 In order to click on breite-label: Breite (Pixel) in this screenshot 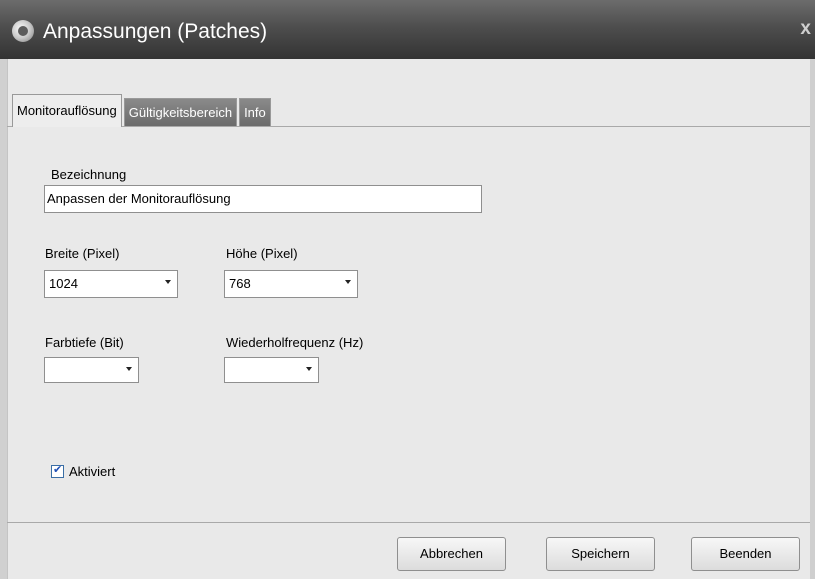, I will do `click(82, 253)`.